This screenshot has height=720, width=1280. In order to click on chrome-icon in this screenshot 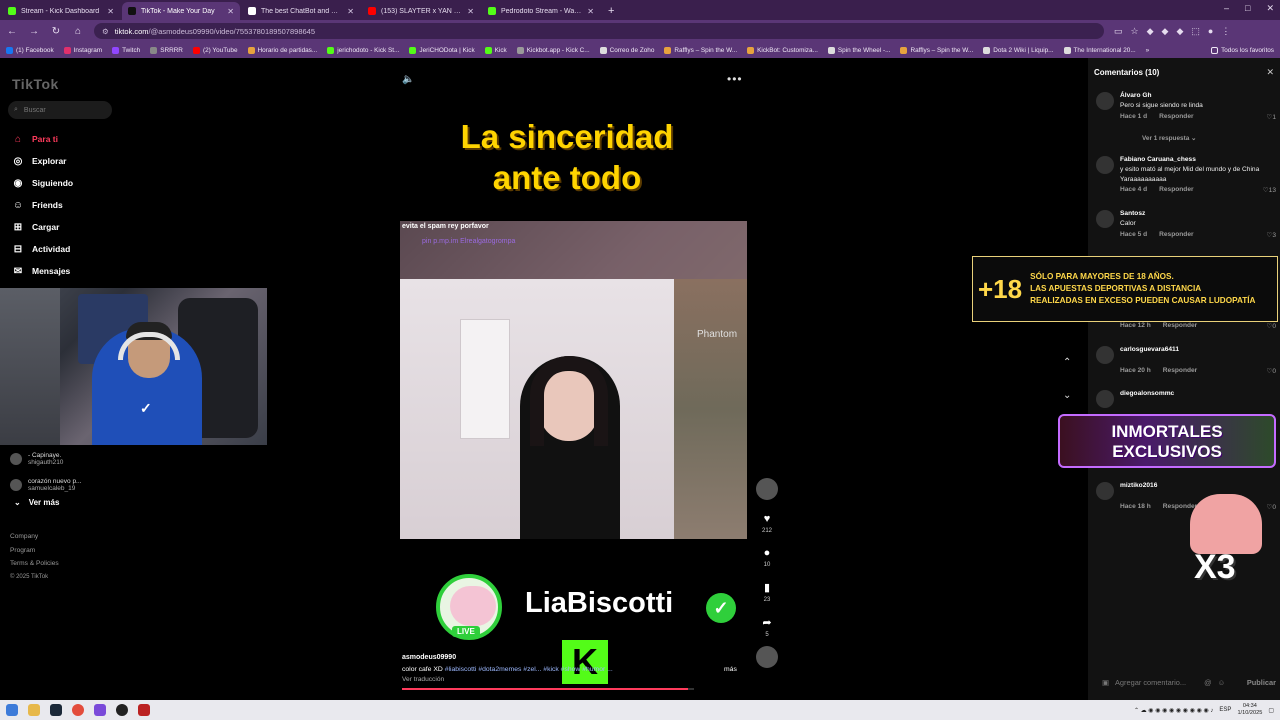, I will do `click(78, 710)`.